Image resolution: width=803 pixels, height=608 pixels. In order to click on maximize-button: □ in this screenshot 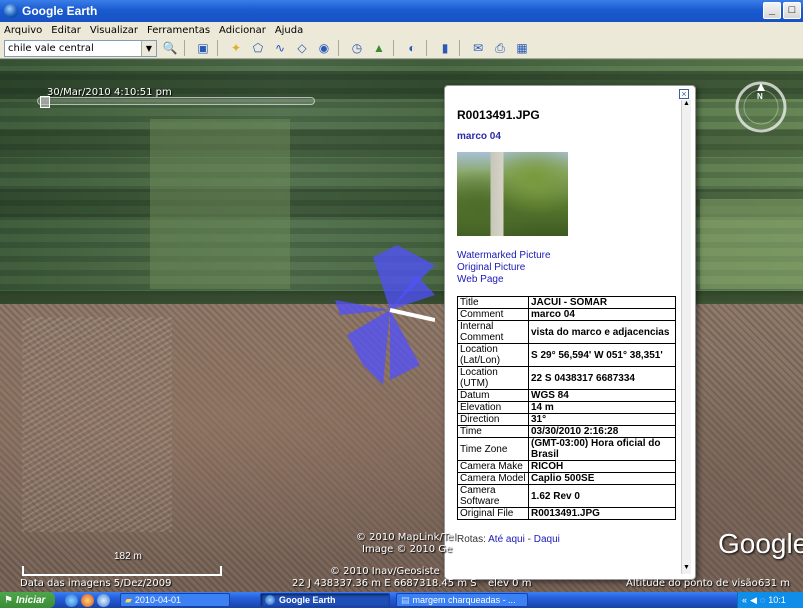, I will do `click(792, 10)`.